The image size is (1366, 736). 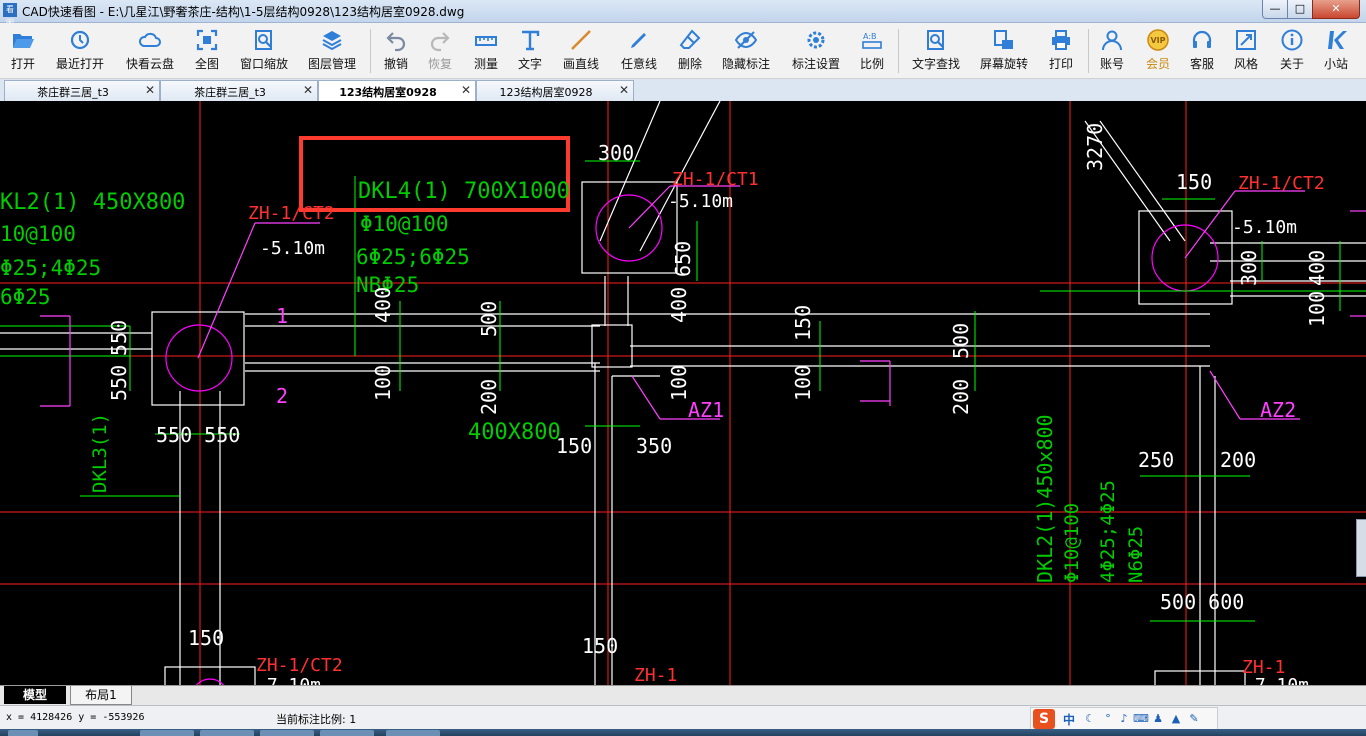 What do you see at coordinates (1361, 548) in the screenshot?
I see `canvas-scroll-handle` at bounding box center [1361, 548].